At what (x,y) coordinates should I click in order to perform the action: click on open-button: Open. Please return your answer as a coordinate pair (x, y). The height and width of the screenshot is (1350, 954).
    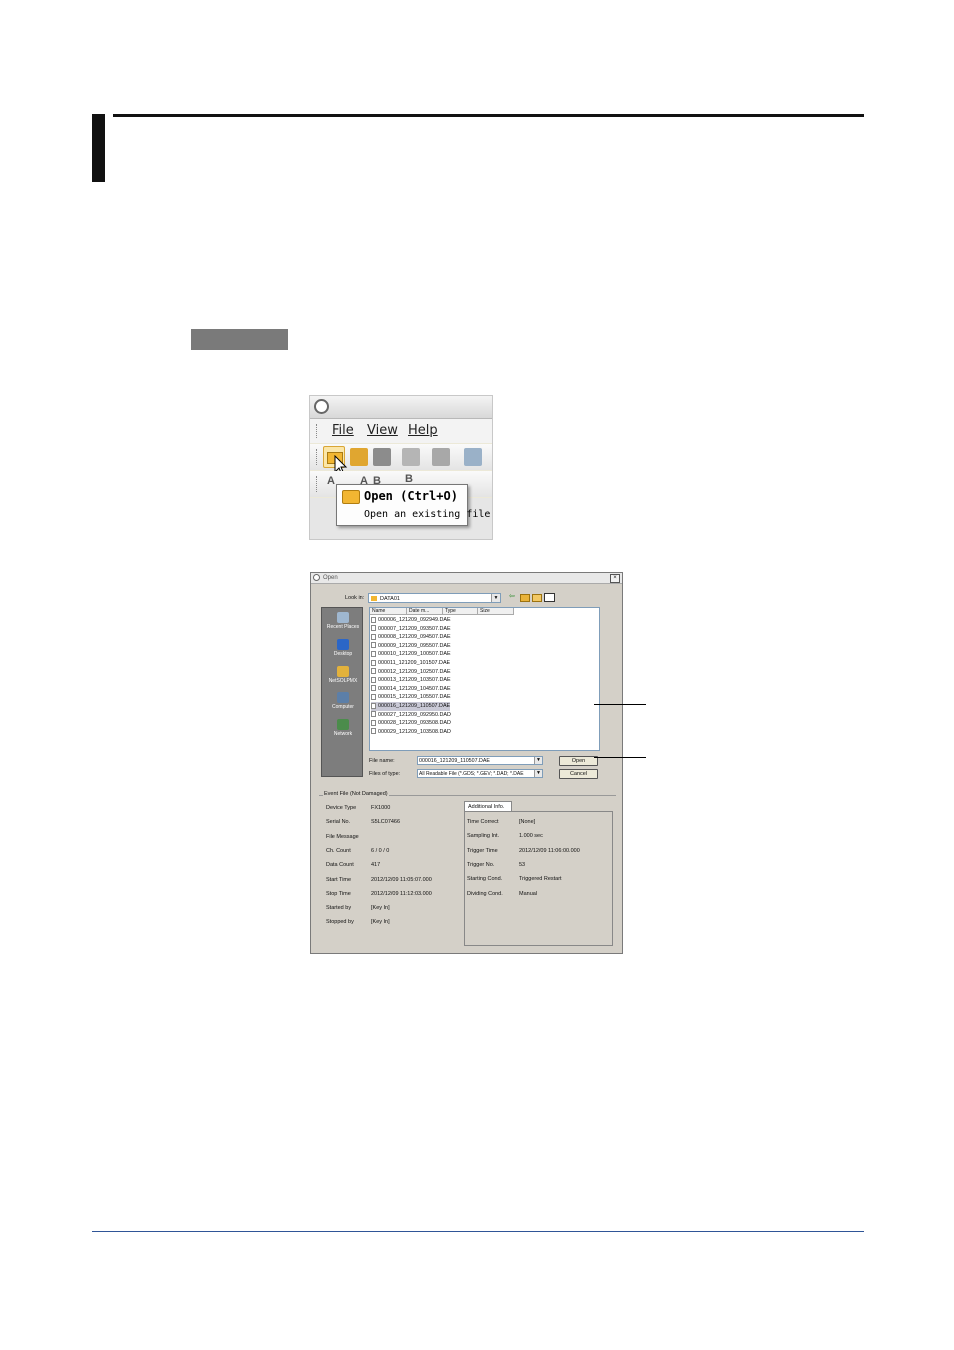
    Looking at the image, I should click on (578, 761).